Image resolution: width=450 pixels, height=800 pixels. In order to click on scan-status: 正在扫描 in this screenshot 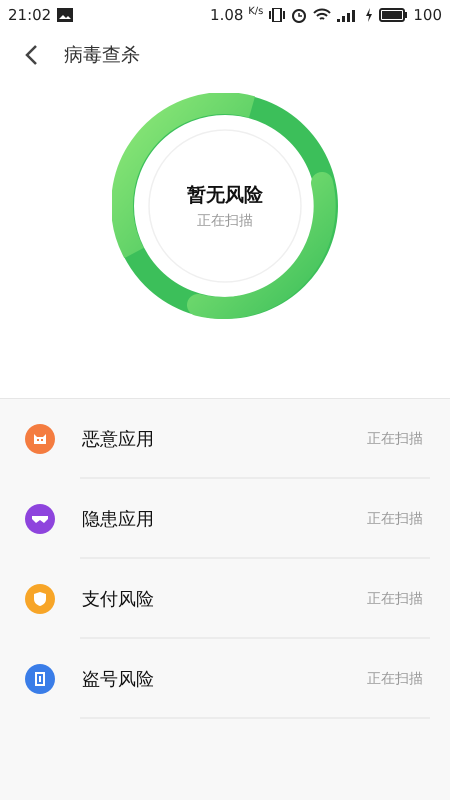, I will do `click(225, 221)`.